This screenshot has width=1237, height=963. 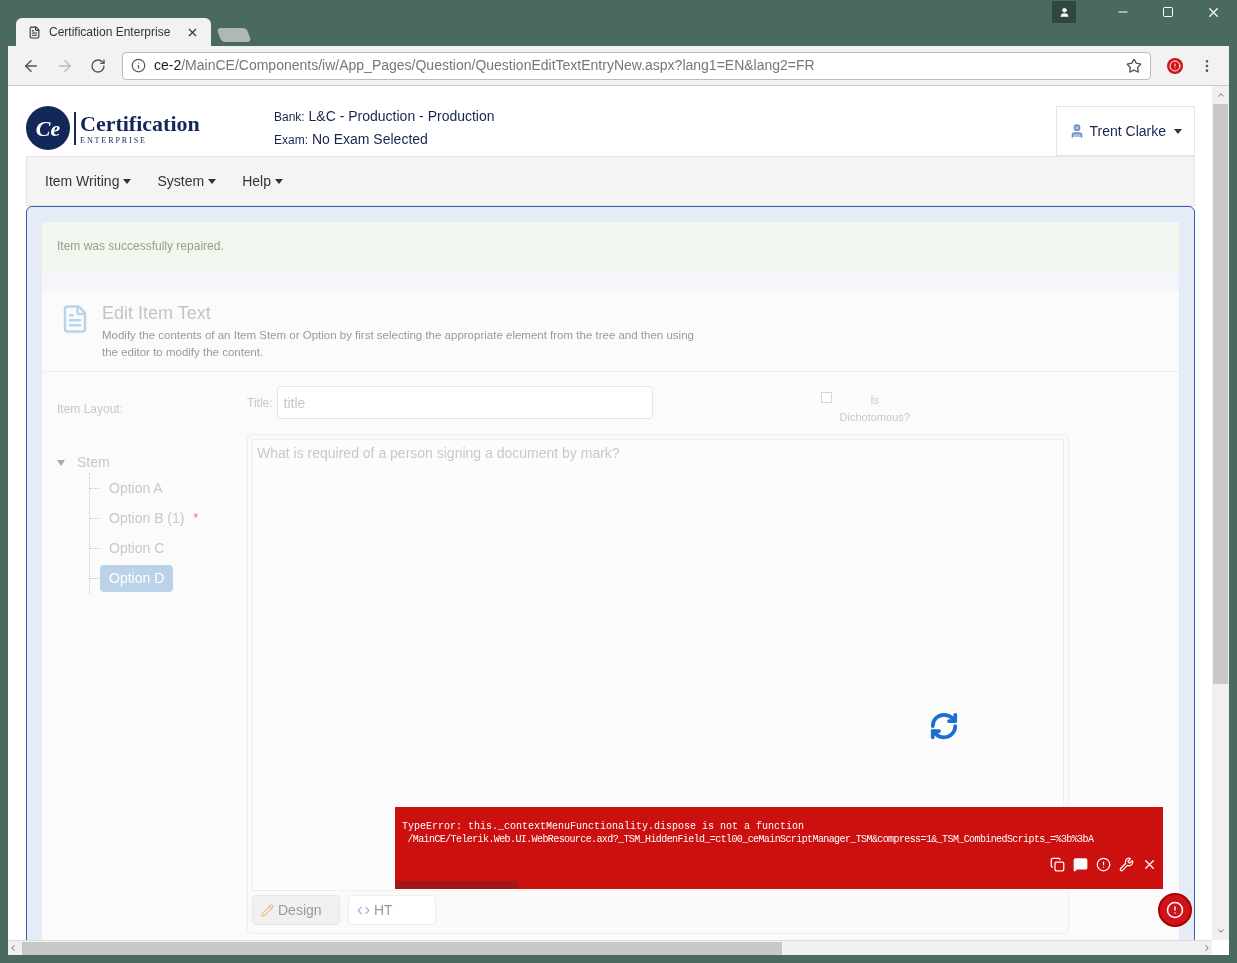 What do you see at coordinates (1207, 948) in the screenshot?
I see `scroll-right-icon` at bounding box center [1207, 948].